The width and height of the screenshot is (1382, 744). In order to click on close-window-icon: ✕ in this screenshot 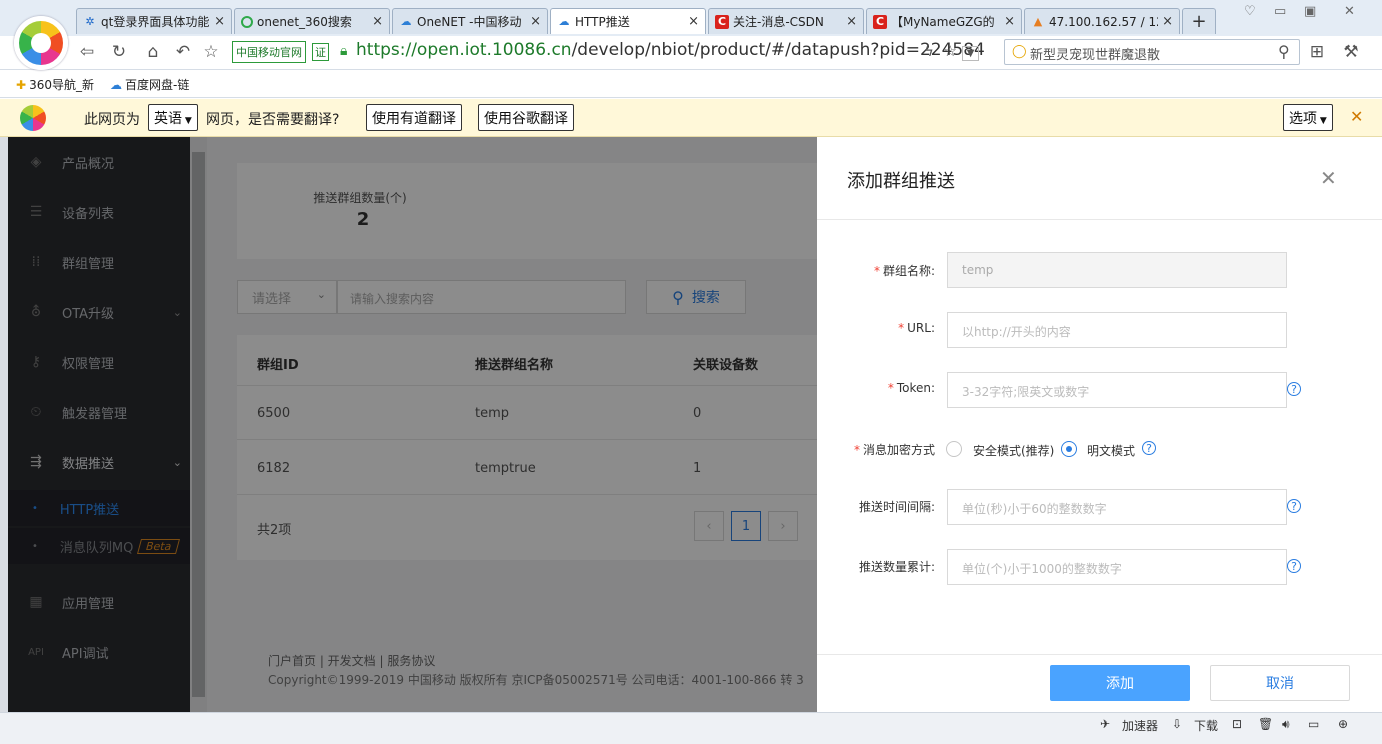, I will do `click(1349, 11)`.